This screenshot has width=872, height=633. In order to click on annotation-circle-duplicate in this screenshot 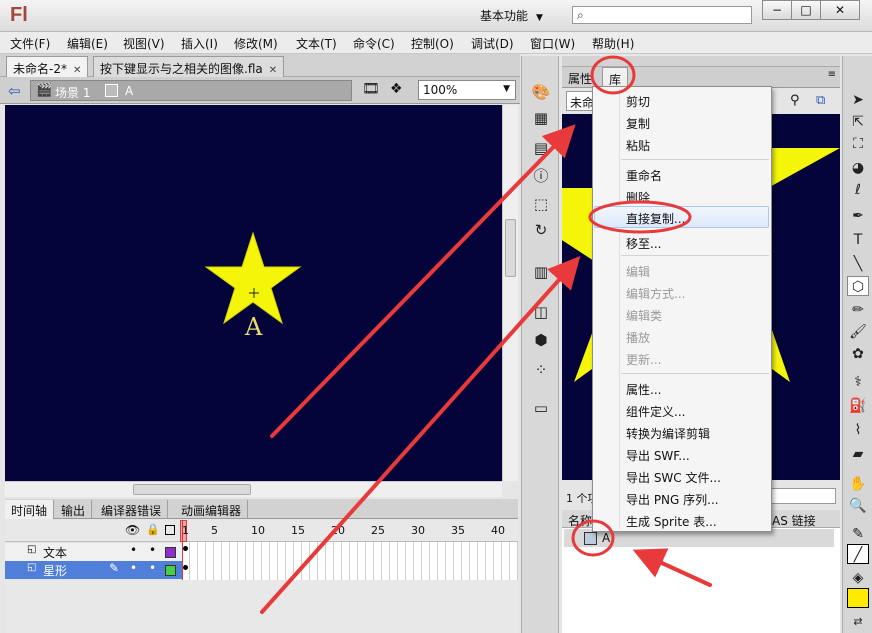, I will do `click(640, 217)`.